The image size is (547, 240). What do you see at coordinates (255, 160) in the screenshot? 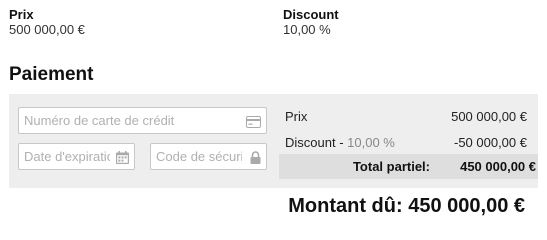
I see `lock-icon` at bounding box center [255, 160].